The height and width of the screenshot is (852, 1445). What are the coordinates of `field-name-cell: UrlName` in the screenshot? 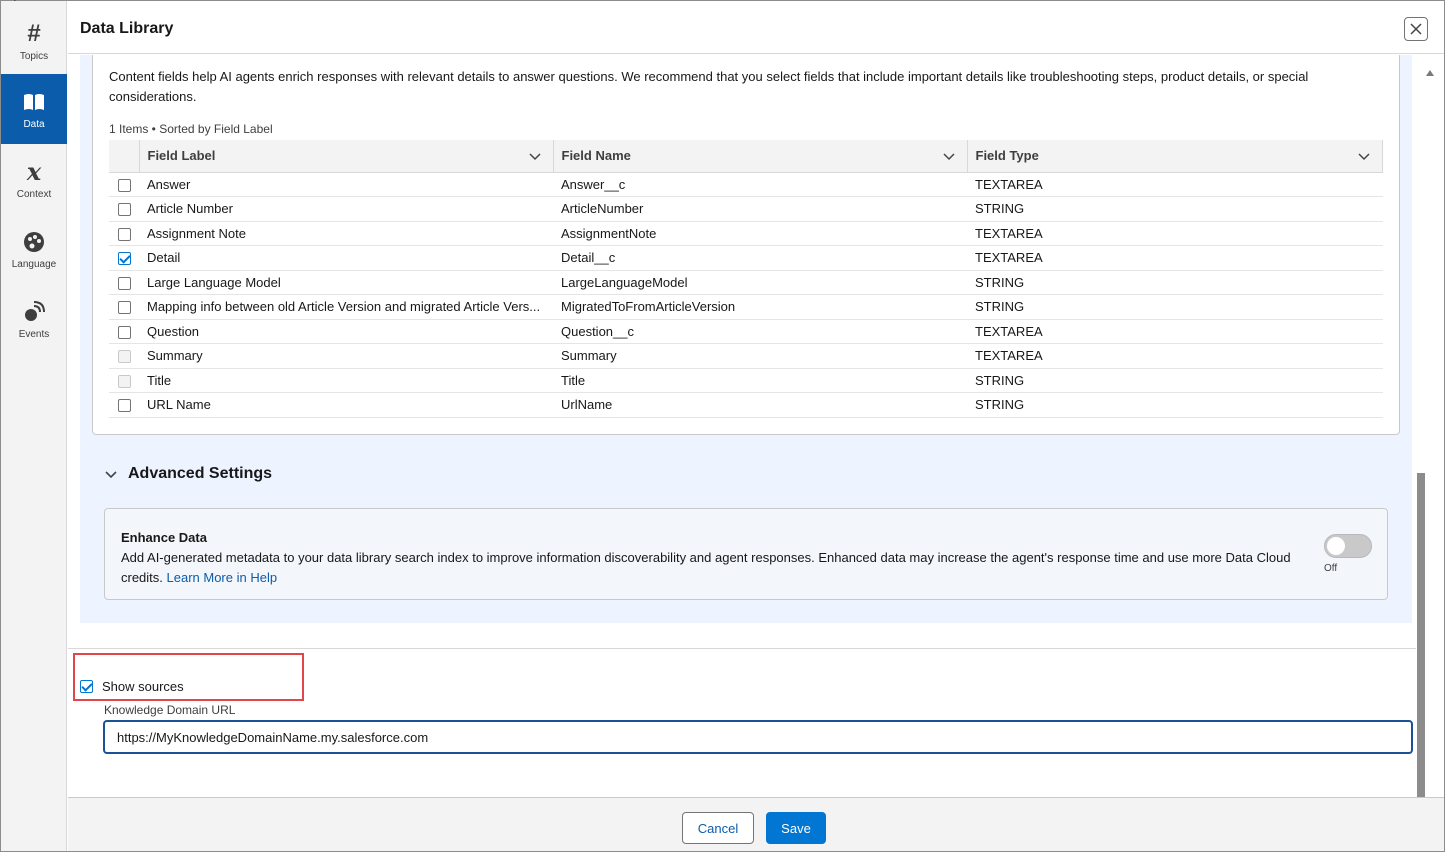 It's located at (760, 405).